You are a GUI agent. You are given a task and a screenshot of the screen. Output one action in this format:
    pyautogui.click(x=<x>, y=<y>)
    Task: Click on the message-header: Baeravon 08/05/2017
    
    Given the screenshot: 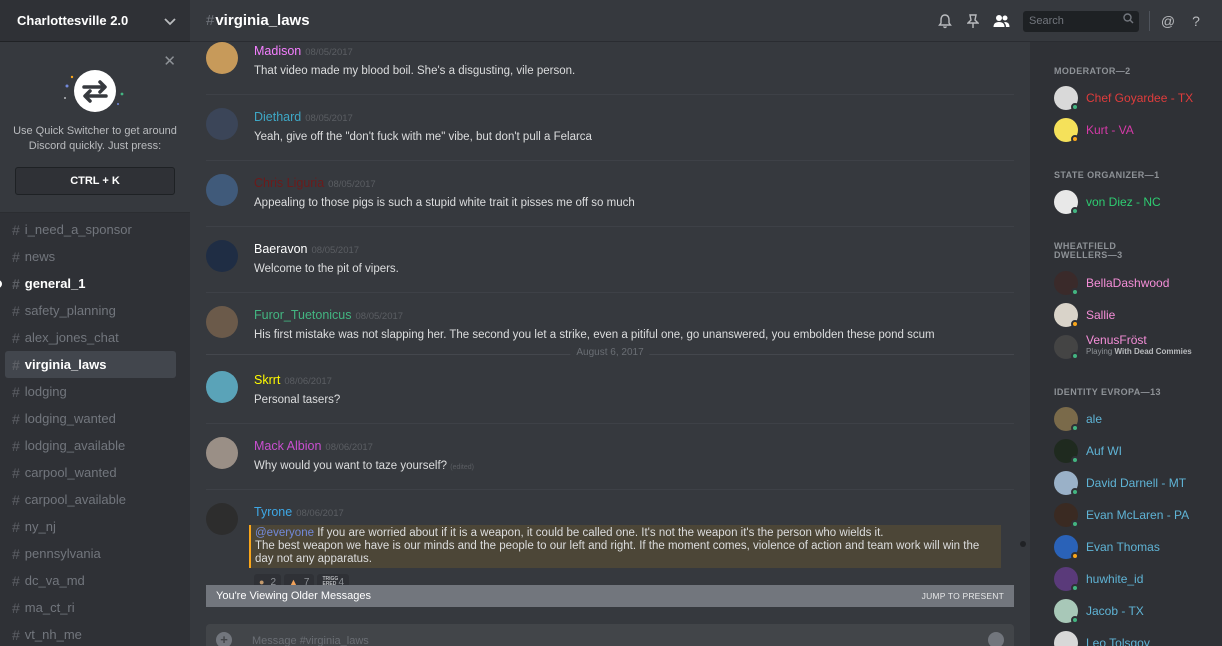 What is the action you would take?
    pyautogui.click(x=634, y=249)
    